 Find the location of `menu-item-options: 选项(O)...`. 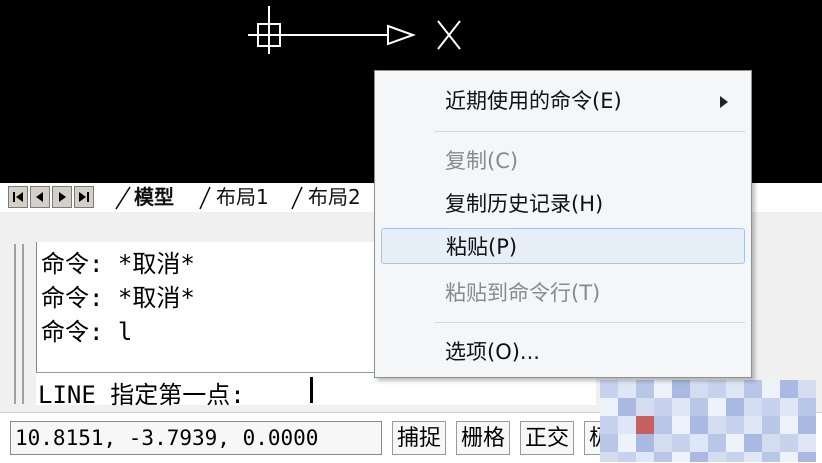

menu-item-options: 选项(O)... is located at coordinates (563, 352).